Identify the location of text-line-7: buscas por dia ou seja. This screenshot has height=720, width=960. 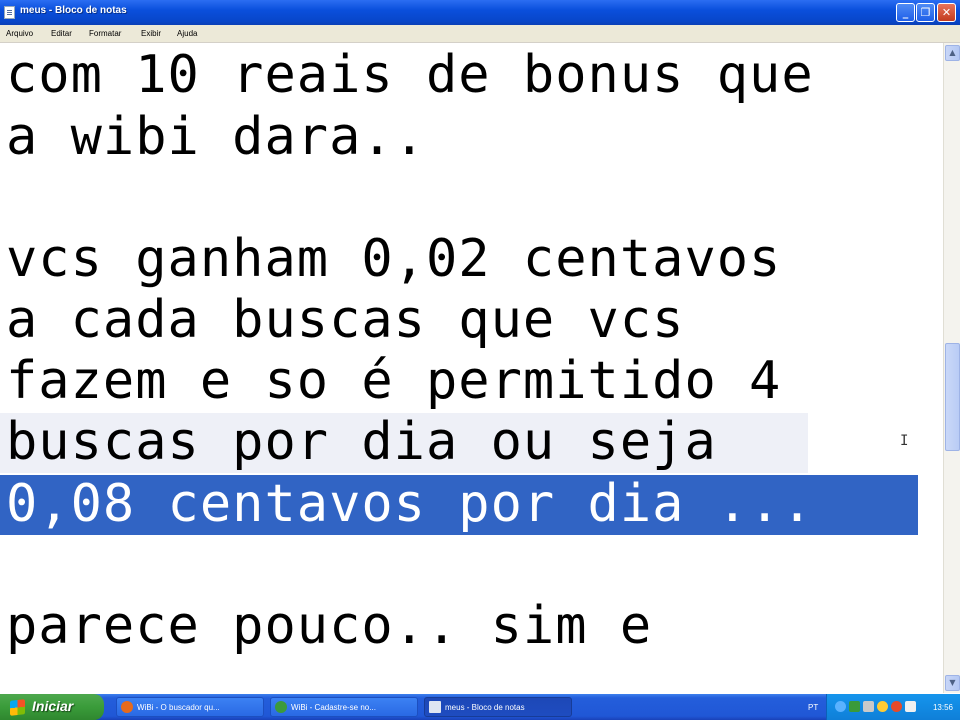
(361, 442).